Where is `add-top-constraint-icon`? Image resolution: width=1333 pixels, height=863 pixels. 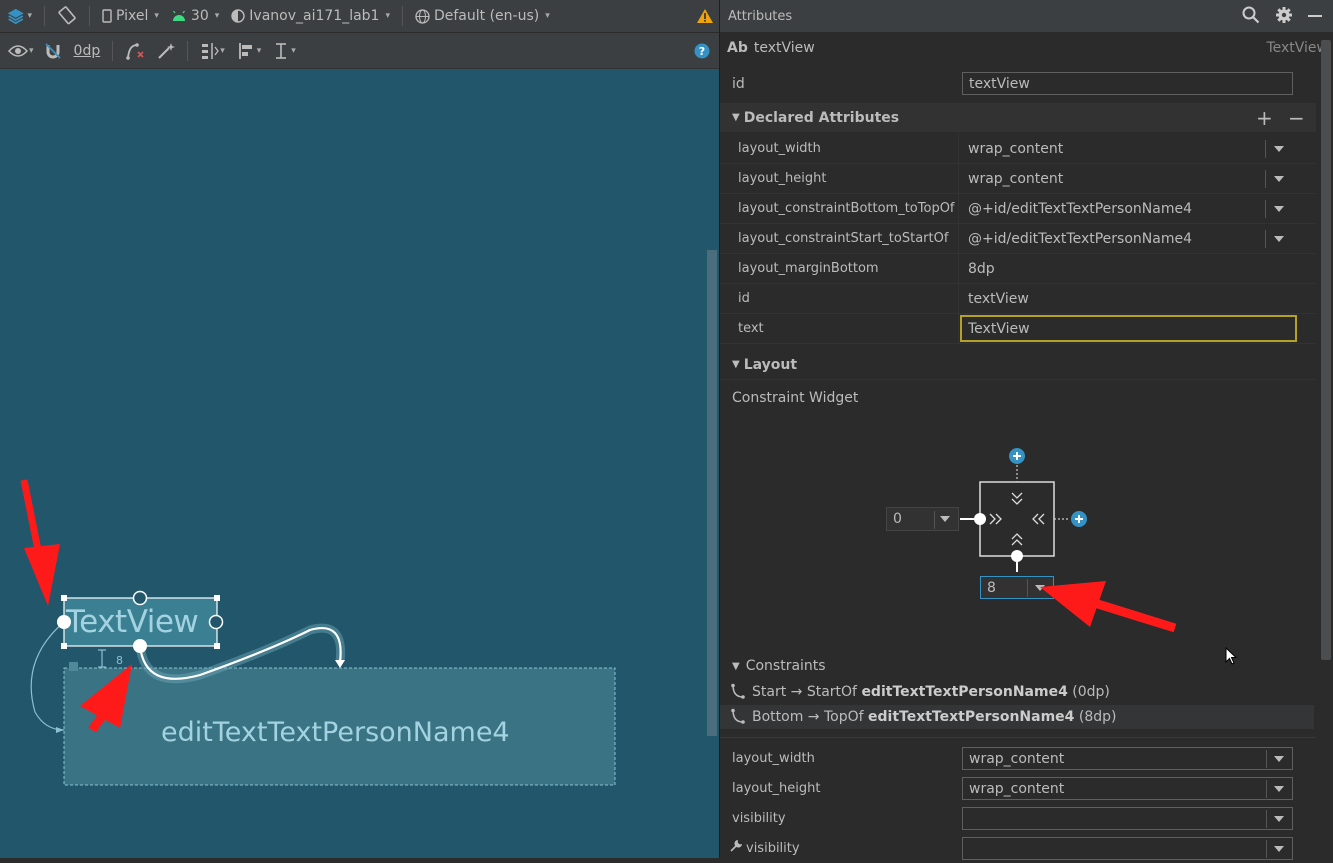 add-top-constraint-icon is located at coordinates (1017, 456).